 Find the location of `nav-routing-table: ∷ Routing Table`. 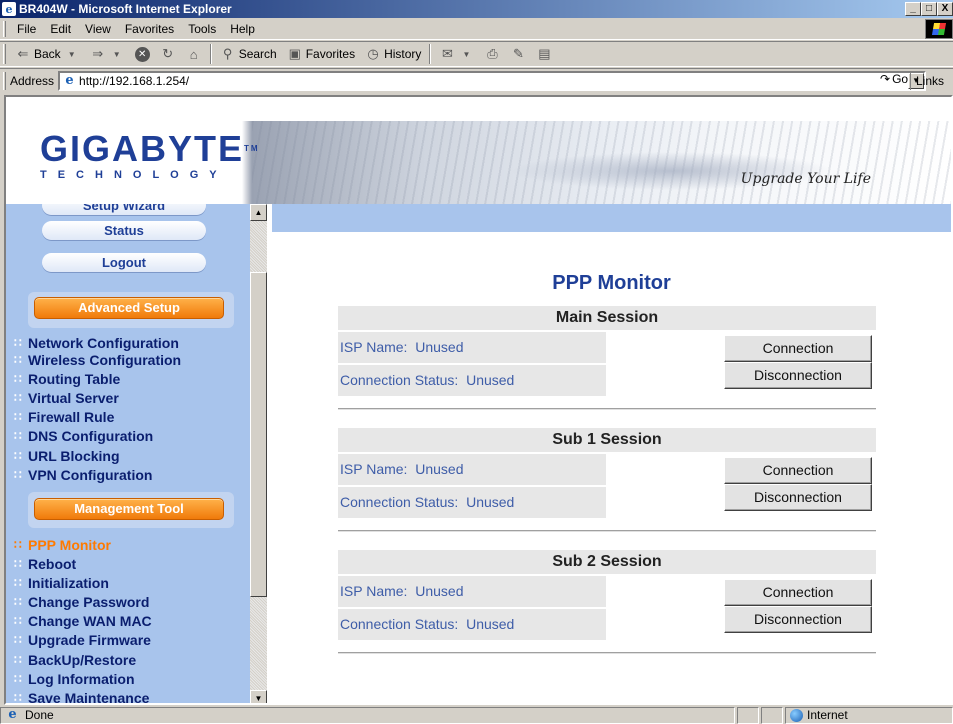

nav-routing-table: ∷ Routing Table is located at coordinates (67, 379).